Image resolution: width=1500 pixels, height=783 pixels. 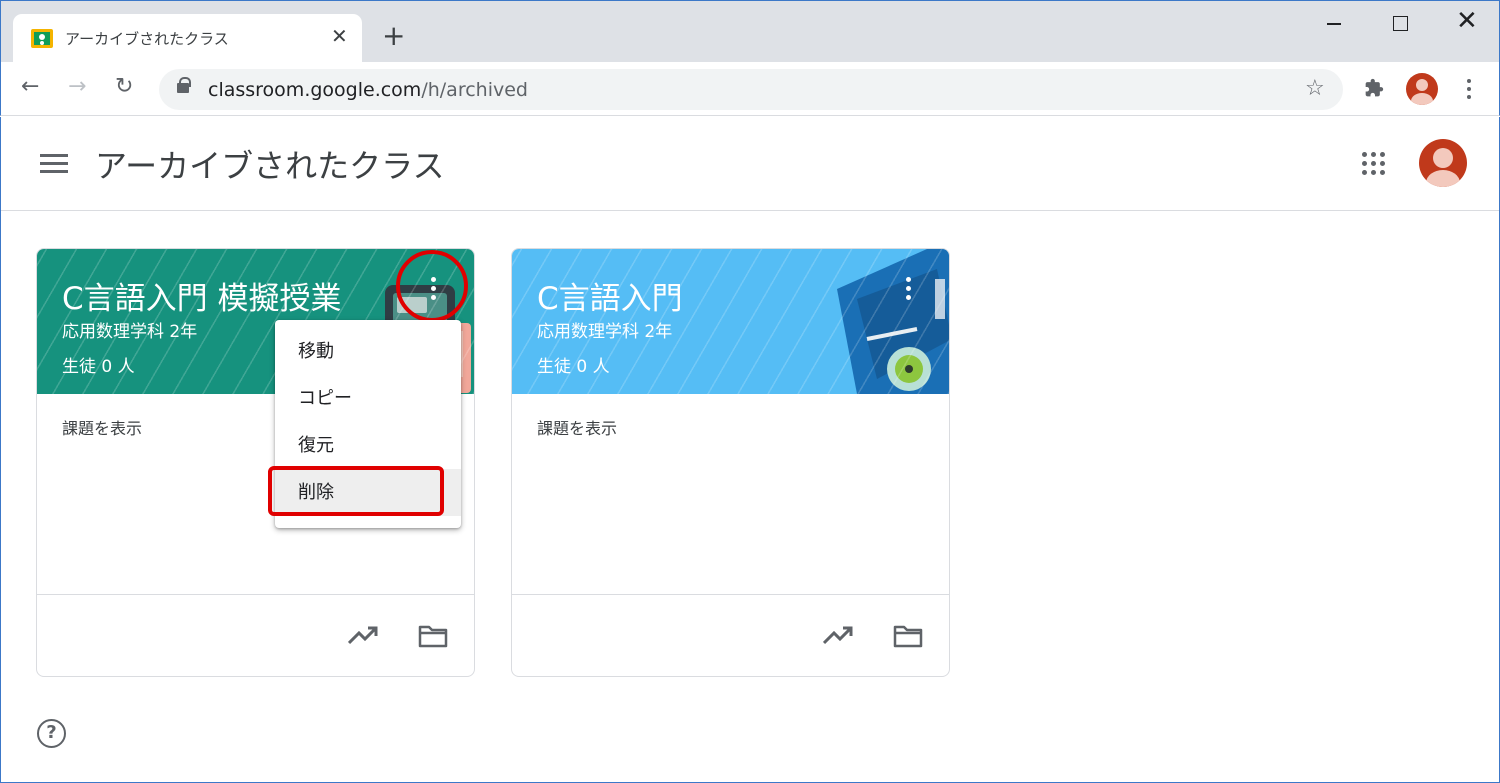 I want to click on class-card-header: C言語入門 応用数理学科 2年 生徒 0 人, so click(x=730, y=321).